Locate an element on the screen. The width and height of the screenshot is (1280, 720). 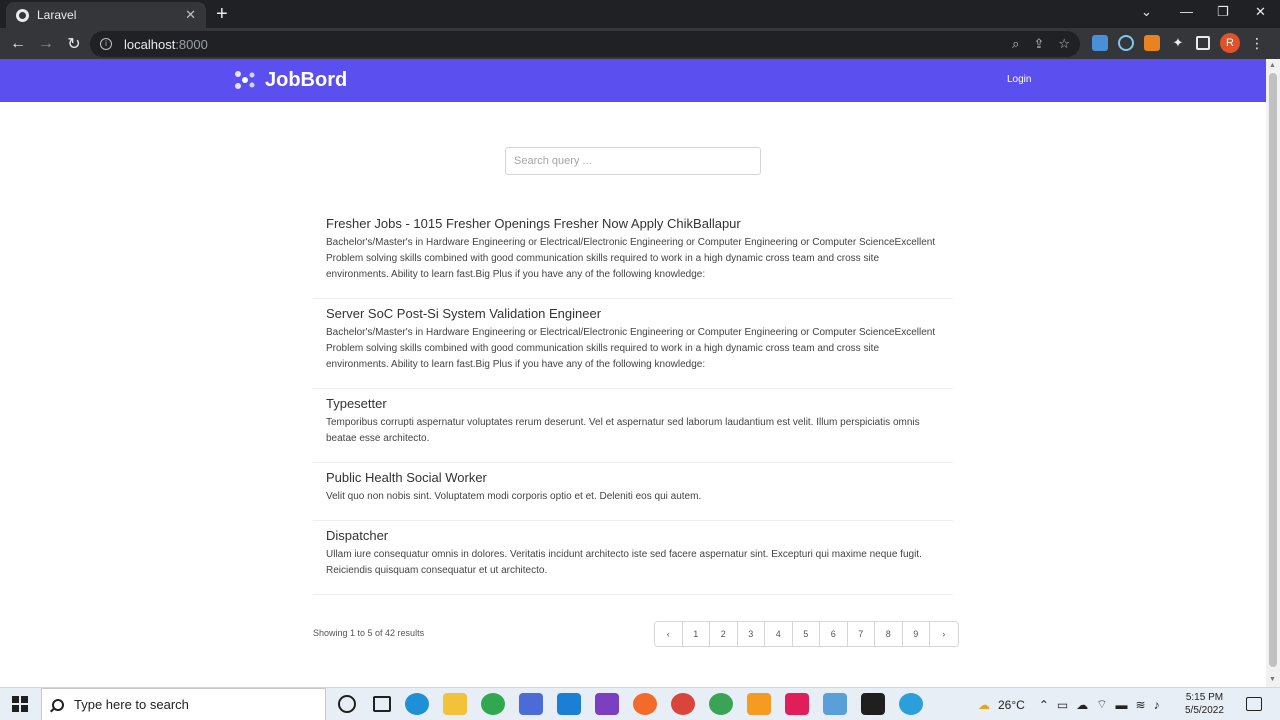
extension-react-icon is located at coordinates (1126, 43).